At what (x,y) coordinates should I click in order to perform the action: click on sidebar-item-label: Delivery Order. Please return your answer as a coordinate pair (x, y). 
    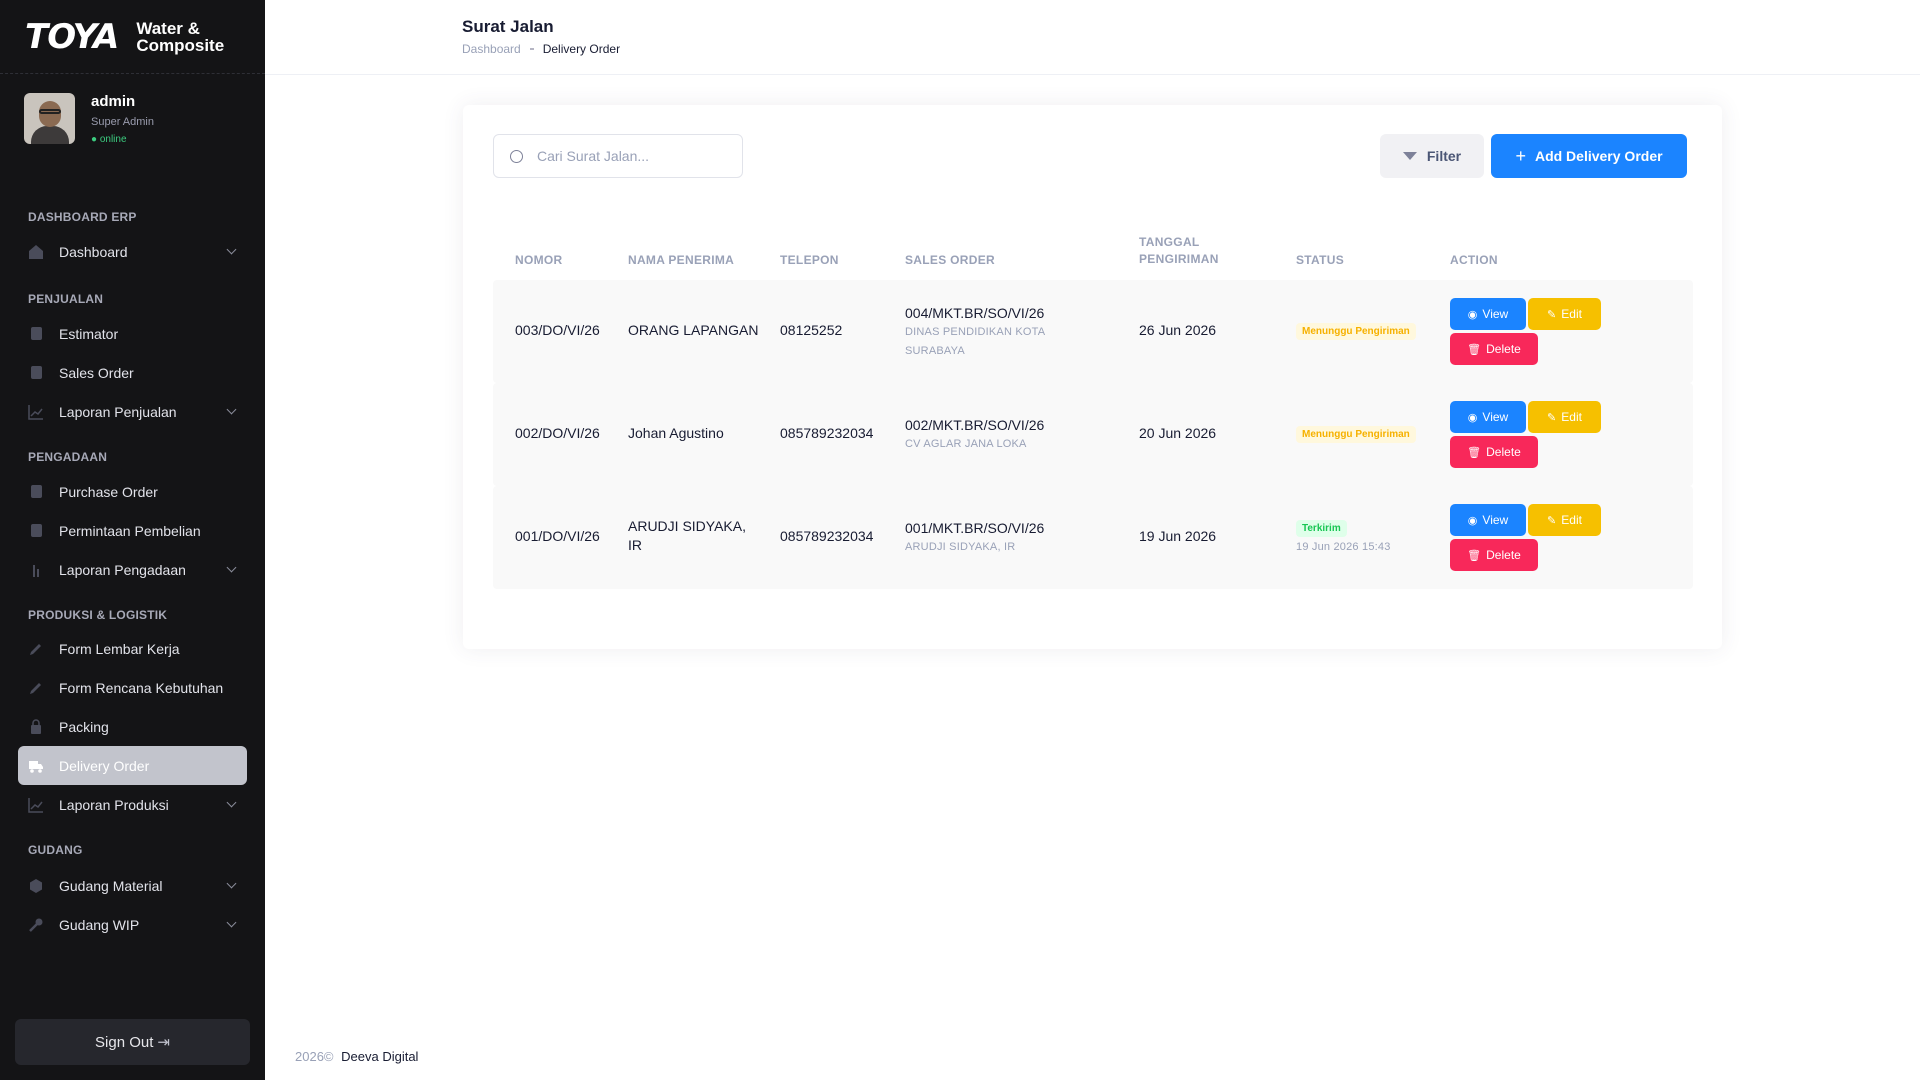
    Looking at the image, I should click on (104, 765).